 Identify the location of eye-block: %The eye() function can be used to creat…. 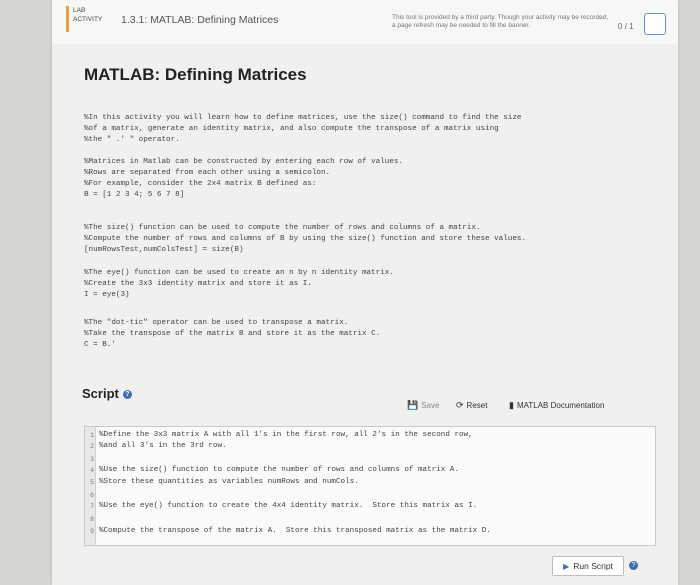
(364, 284).